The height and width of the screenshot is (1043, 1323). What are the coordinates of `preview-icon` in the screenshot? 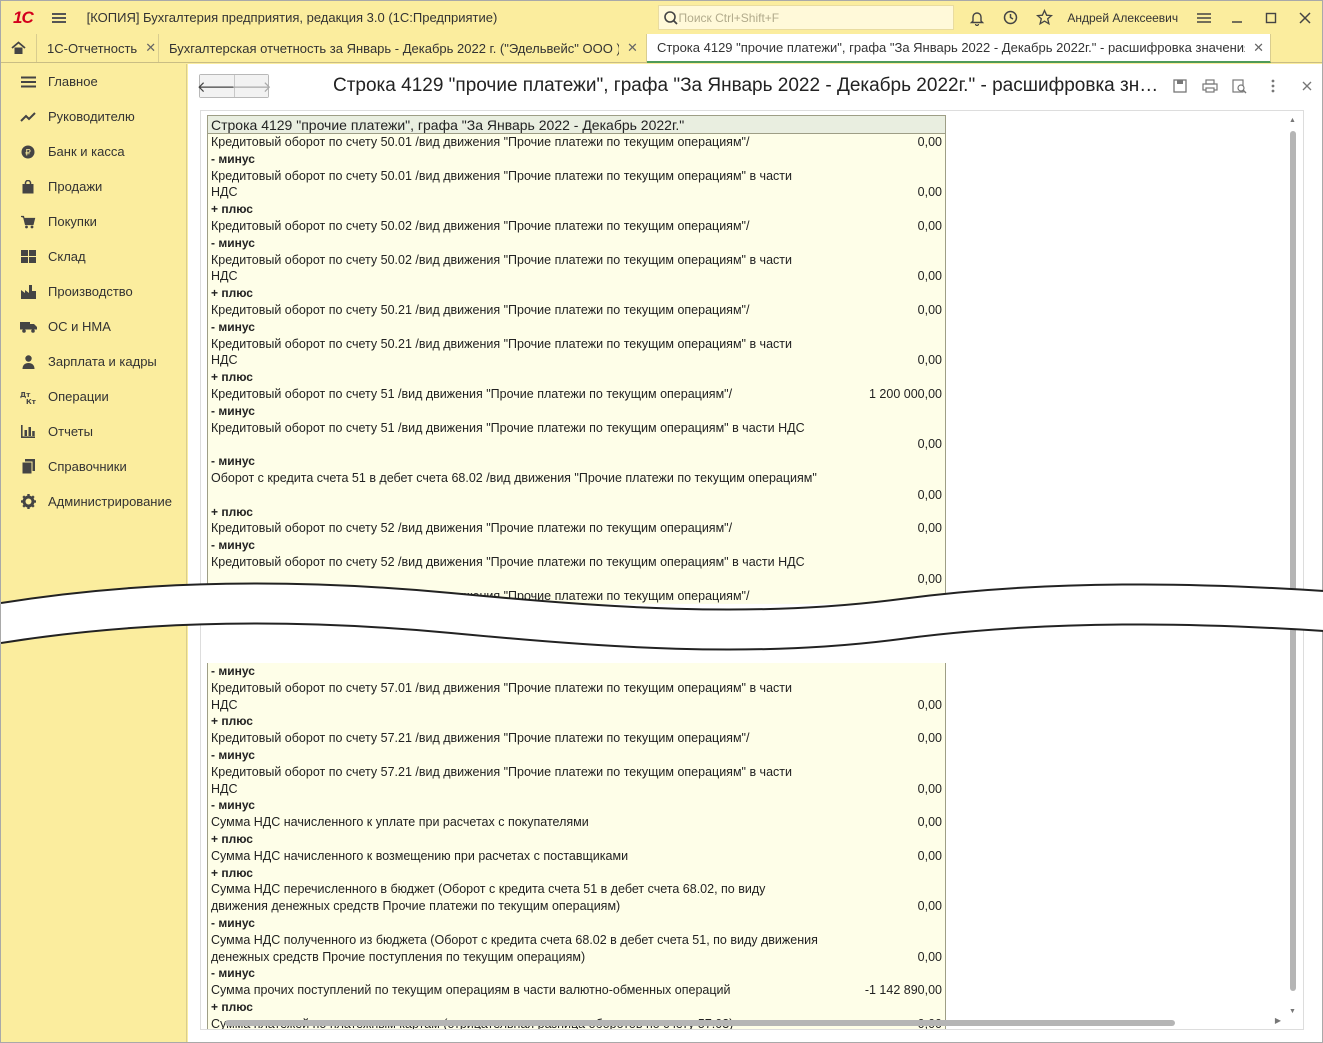 It's located at (1240, 86).